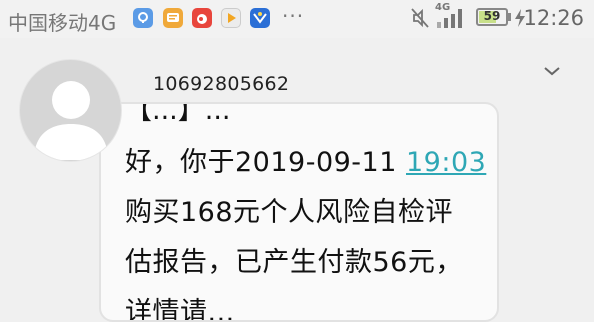 This screenshot has height=322, width=594. I want to click on message-app-icon, so click(173, 18).